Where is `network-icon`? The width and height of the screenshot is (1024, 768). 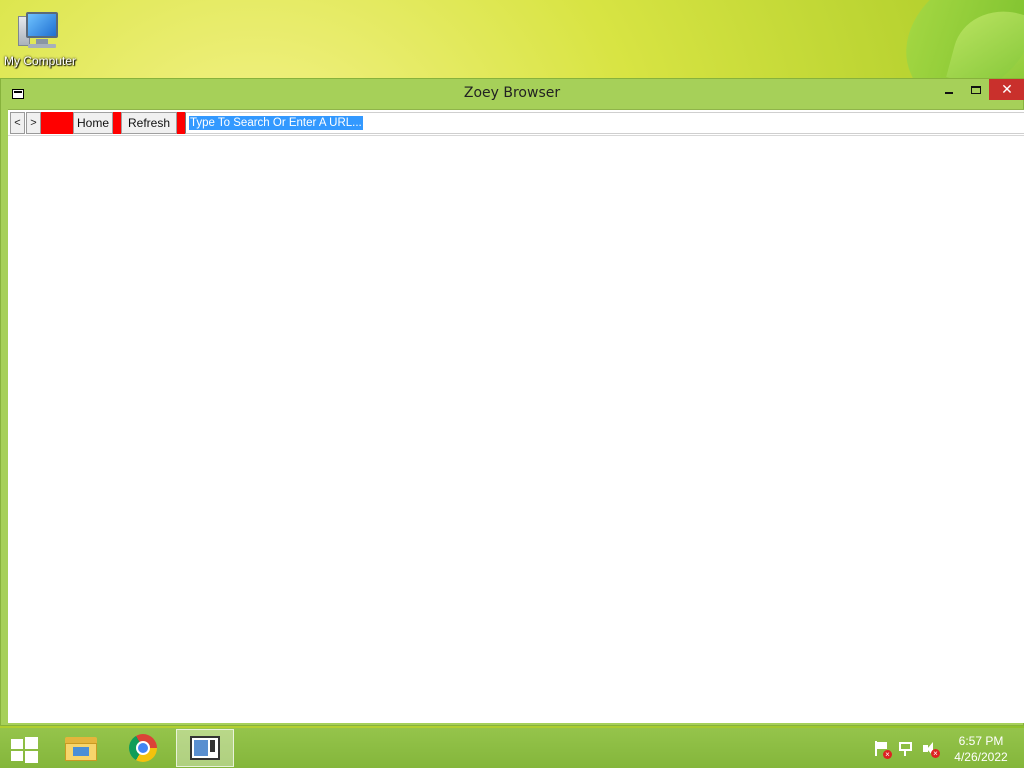 network-icon is located at coordinates (906, 749).